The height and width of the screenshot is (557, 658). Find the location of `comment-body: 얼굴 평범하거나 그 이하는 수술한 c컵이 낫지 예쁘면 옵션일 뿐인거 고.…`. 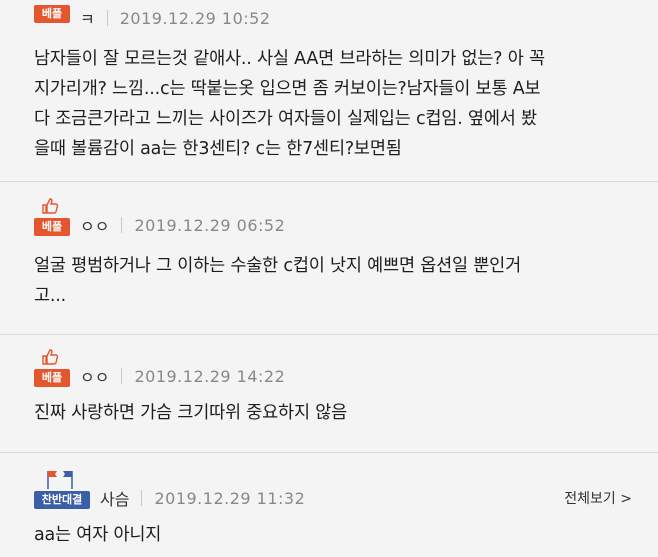

comment-body: 얼굴 평범하거나 그 이하는 수술한 c컵이 낫지 예쁘면 옵션일 뿐인거 고.… is located at coordinates (277, 281).